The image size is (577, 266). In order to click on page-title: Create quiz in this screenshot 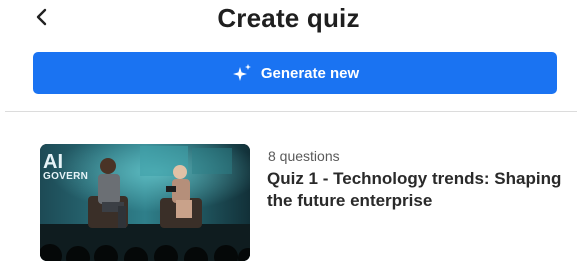, I will do `click(288, 18)`.